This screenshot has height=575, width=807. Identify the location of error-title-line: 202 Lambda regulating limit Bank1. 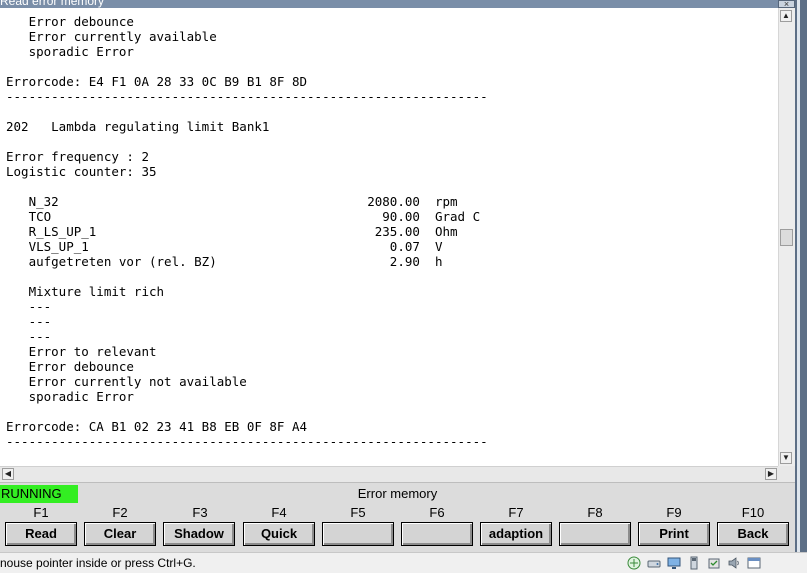
(138, 126).